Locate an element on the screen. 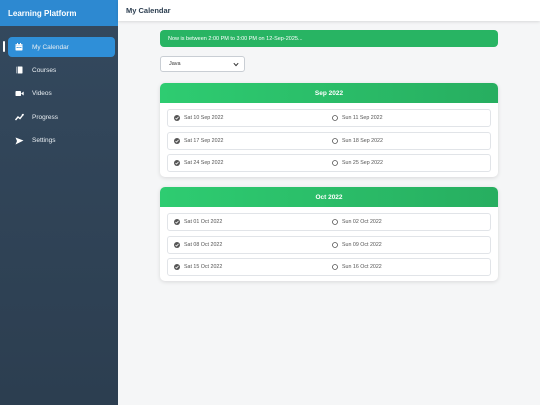 The image size is (540, 405). day-option: Sun 25 Sep 2022 is located at coordinates (409, 163).